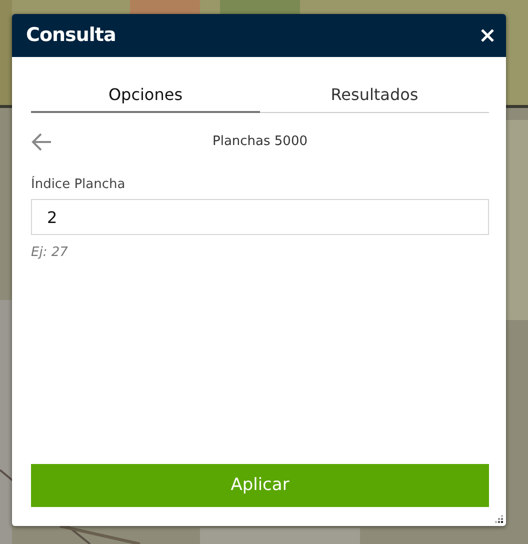  Describe the element at coordinates (487, 35) in the screenshot. I see `close-icon` at that location.